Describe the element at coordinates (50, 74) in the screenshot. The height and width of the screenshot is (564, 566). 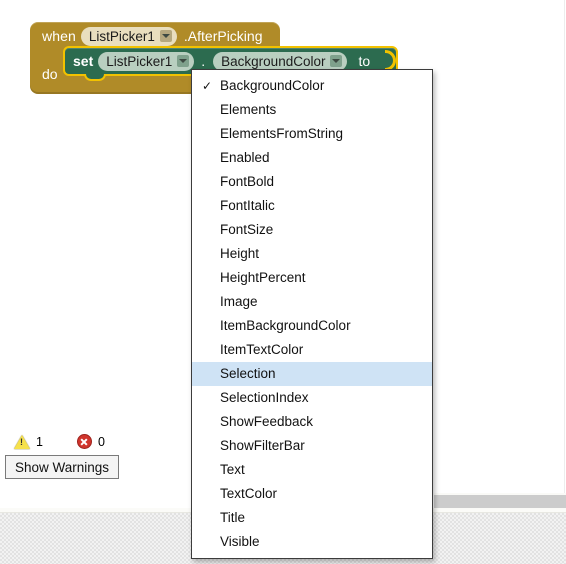
I see `do-keyword: do` at that location.